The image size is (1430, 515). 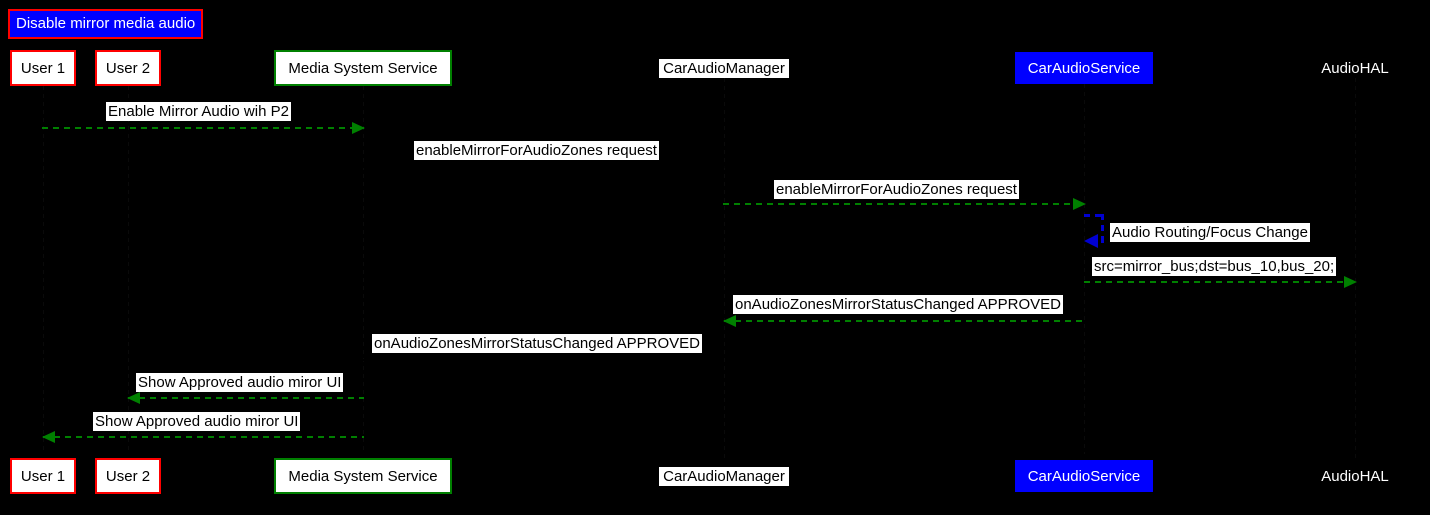 I want to click on participant-car-audio-manager-top: CarAudioManager, so click(x=724, y=68).